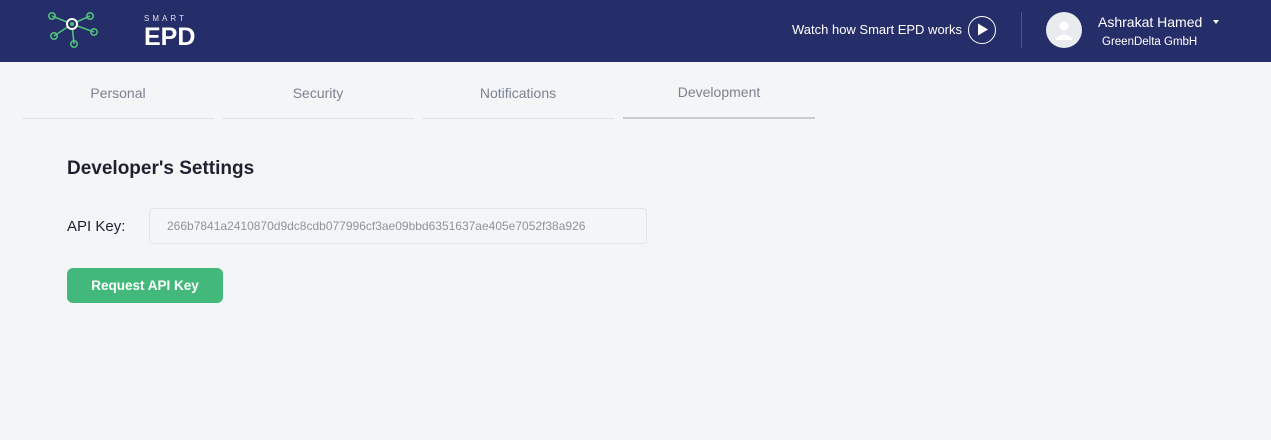 The height and width of the screenshot is (440, 1271). I want to click on user-avatar-icon, so click(1064, 30).